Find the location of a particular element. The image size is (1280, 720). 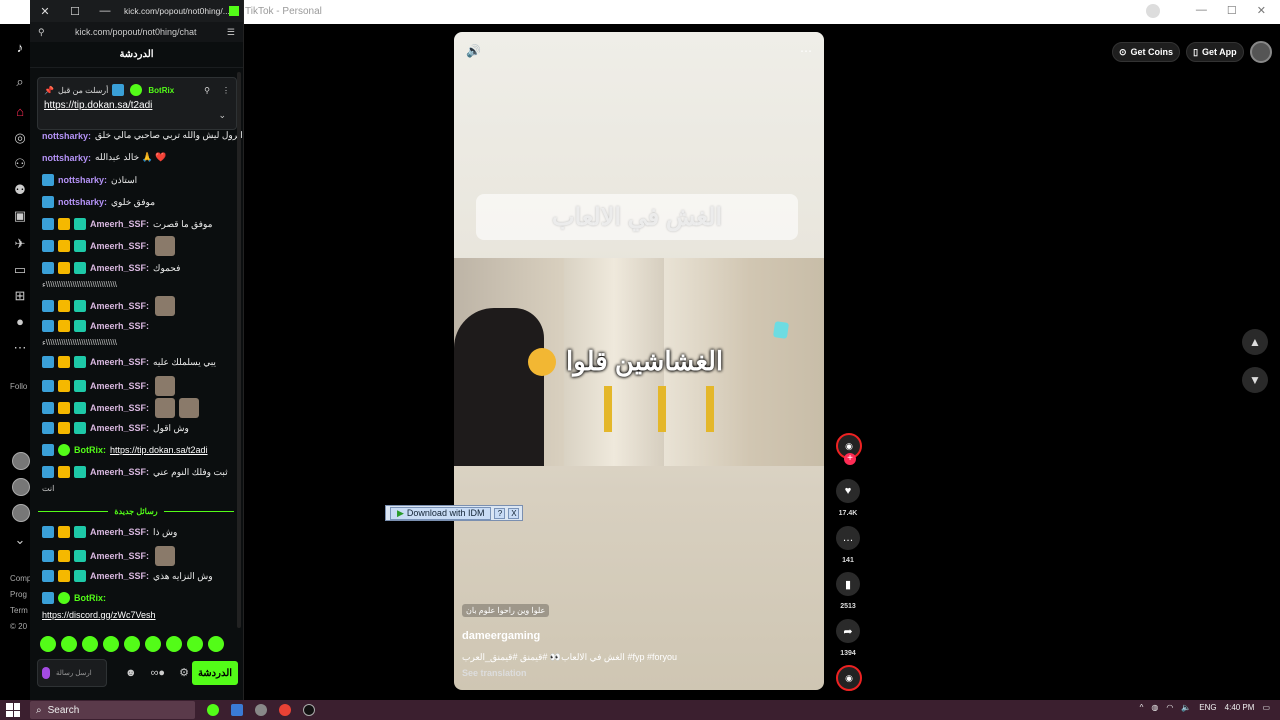

creator-name: dameergaming is located at coordinates (501, 636).